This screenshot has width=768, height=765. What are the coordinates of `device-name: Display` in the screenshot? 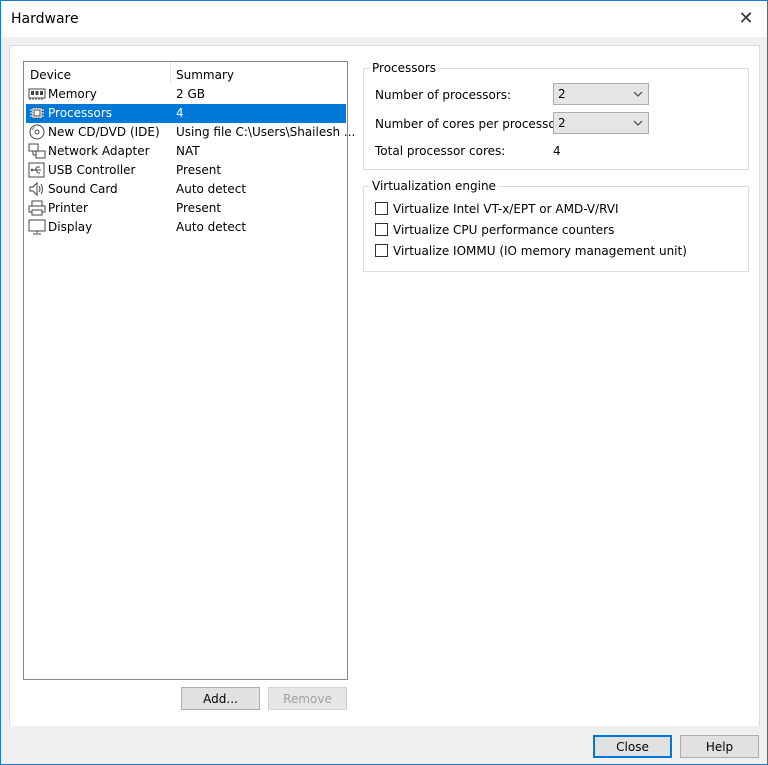 It's located at (70, 227).